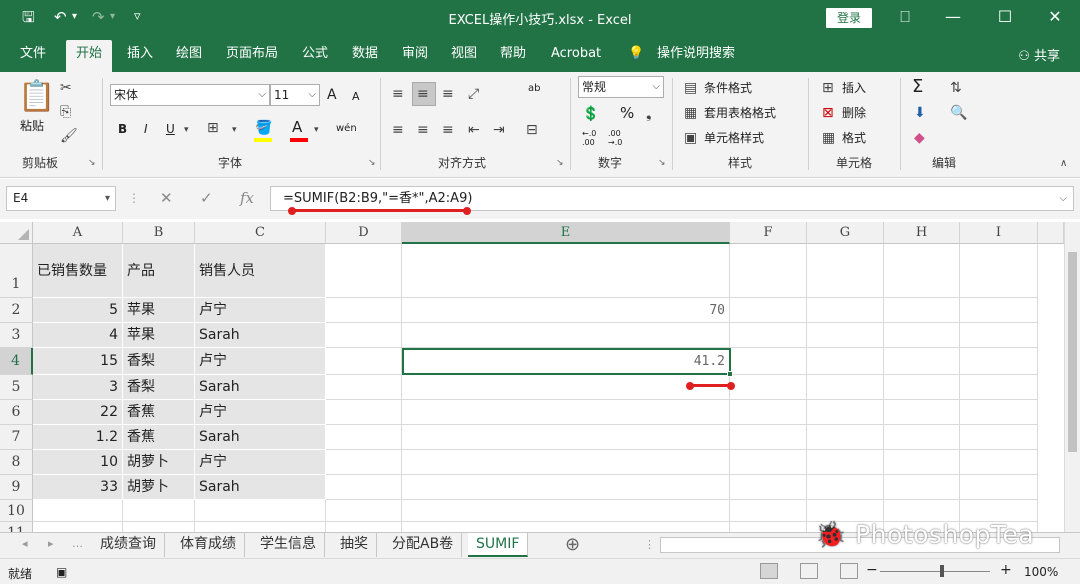  I want to click on minimize-button: —, so click(953, 17).